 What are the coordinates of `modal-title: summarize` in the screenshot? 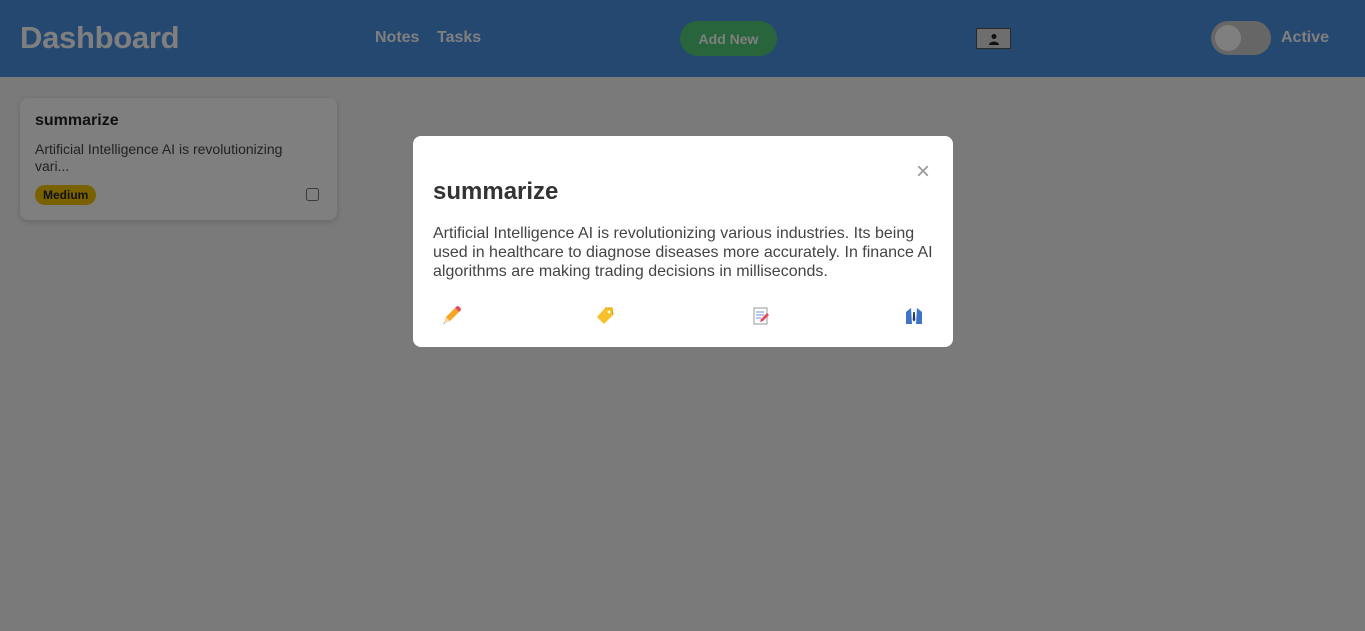 It's located at (496, 191).